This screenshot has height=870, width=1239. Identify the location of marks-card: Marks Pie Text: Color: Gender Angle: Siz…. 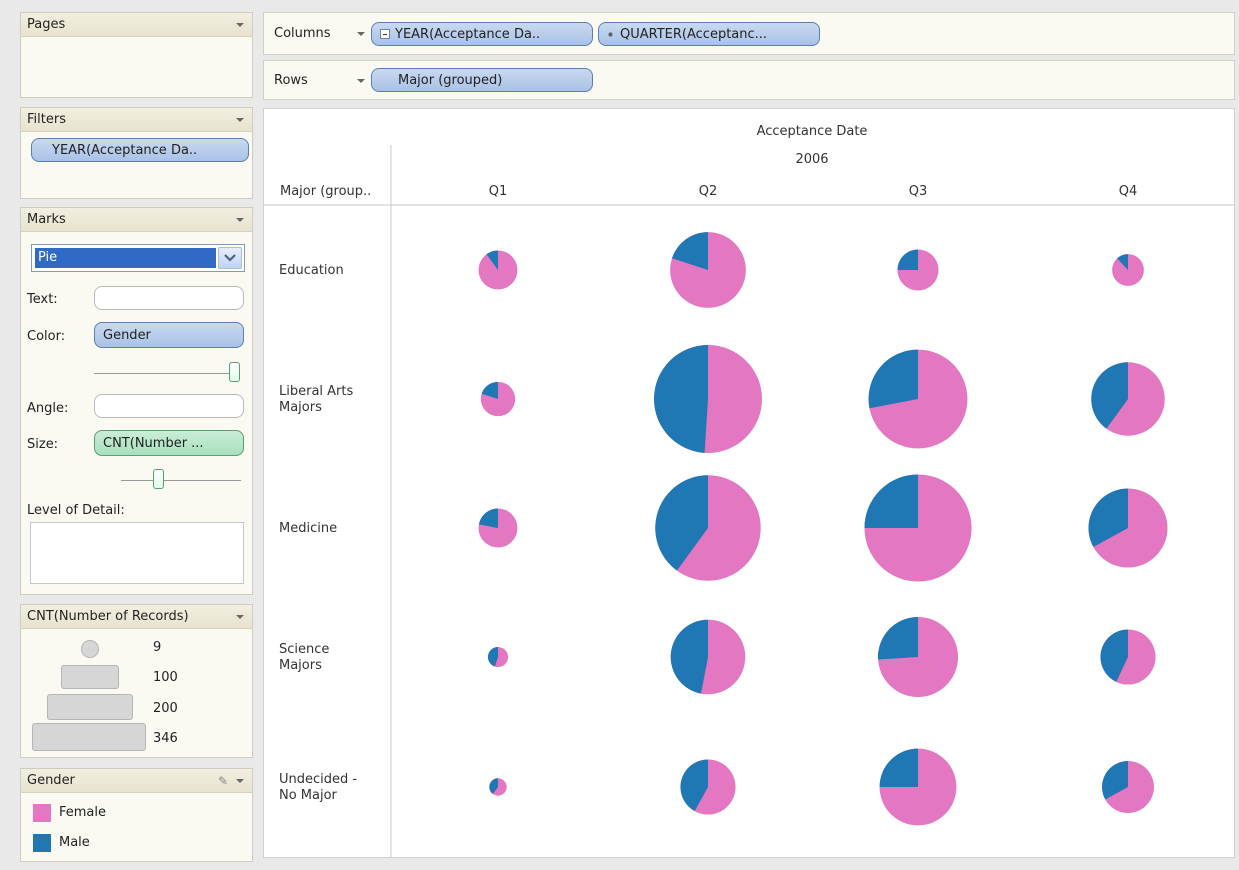
(136, 401).